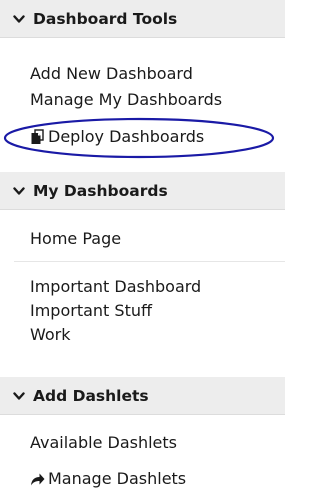  What do you see at coordinates (100, 190) in the screenshot?
I see `section-title: My Dashboards` at bounding box center [100, 190].